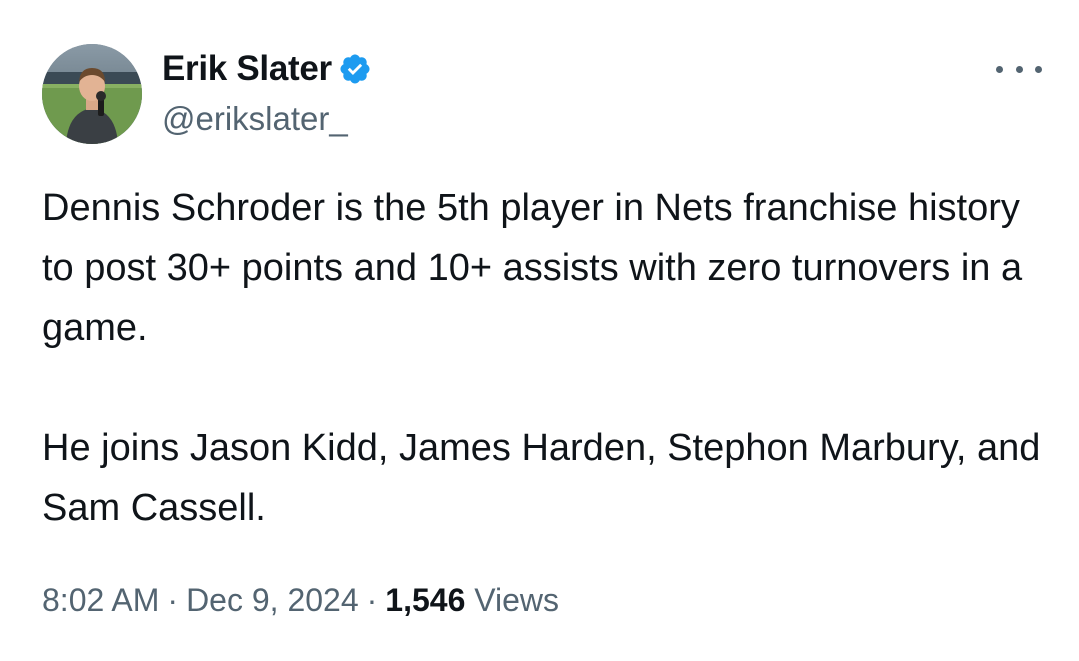 The width and height of the screenshot is (1079, 661). What do you see at coordinates (247, 69) in the screenshot?
I see `author-display-name: Erik Slater` at bounding box center [247, 69].